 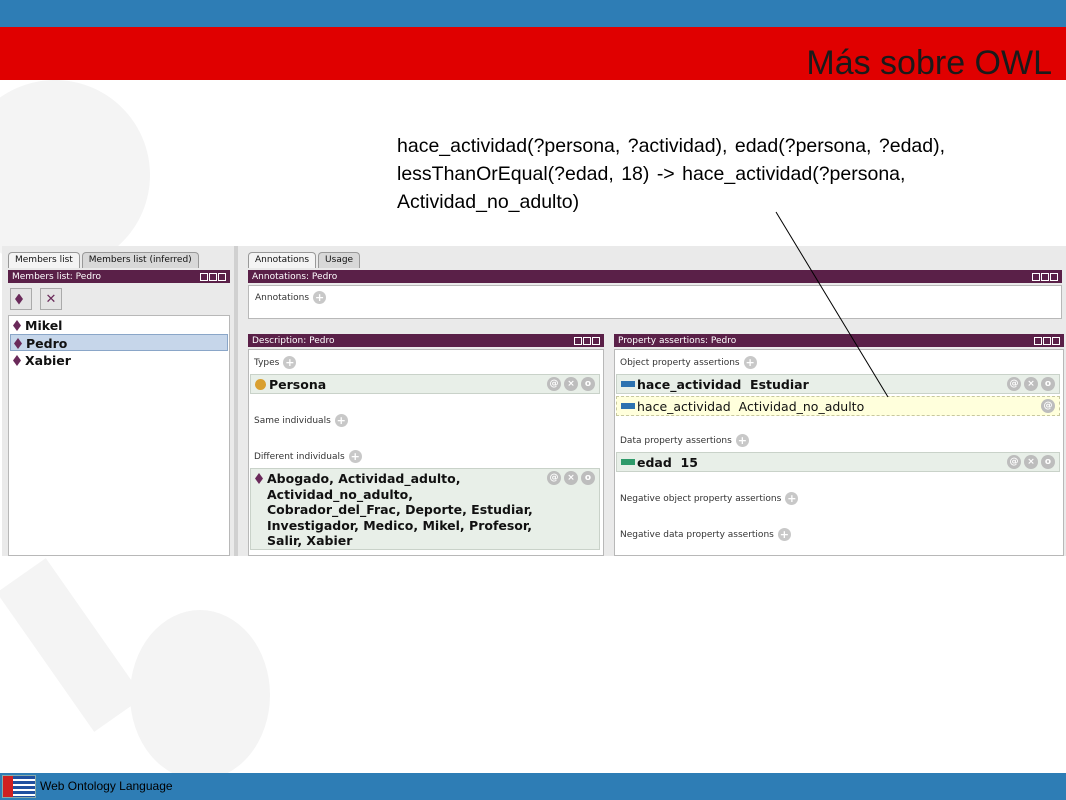 What do you see at coordinates (339, 260) in the screenshot?
I see `tab-usage: Usage` at bounding box center [339, 260].